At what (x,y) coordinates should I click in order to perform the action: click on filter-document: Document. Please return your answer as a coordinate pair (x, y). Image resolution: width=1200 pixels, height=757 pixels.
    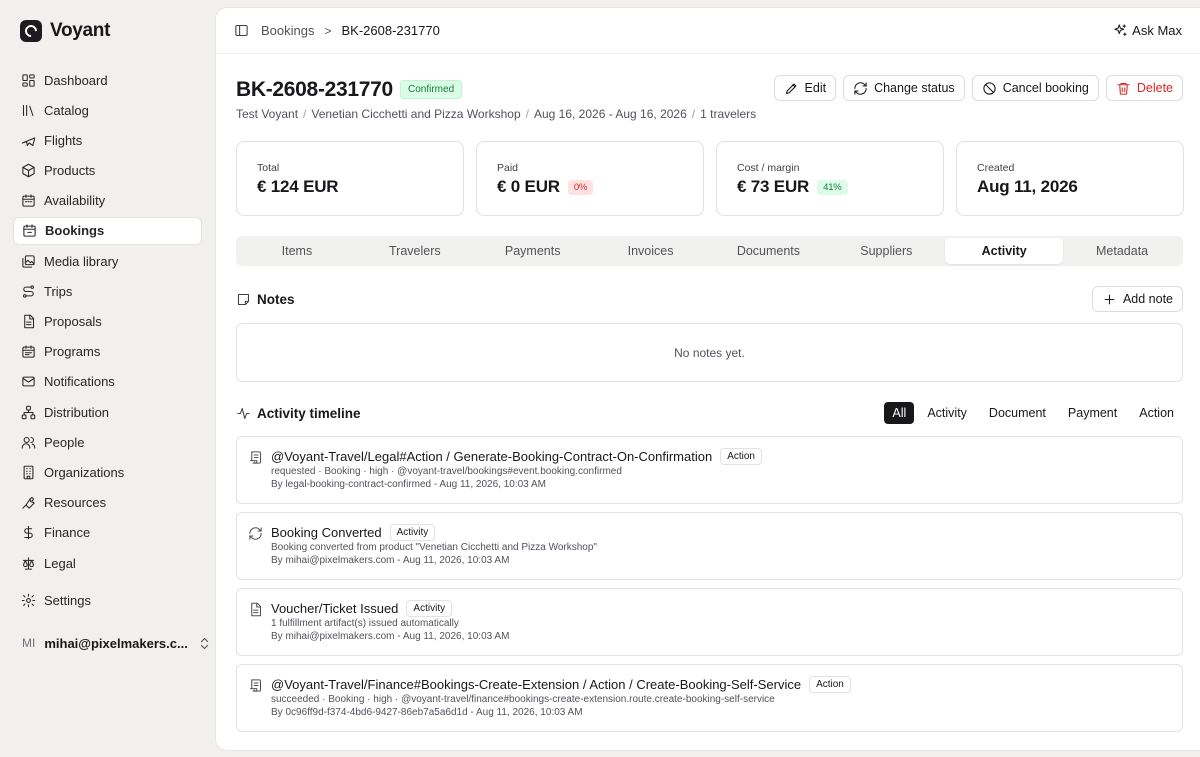
    Looking at the image, I should click on (1017, 413).